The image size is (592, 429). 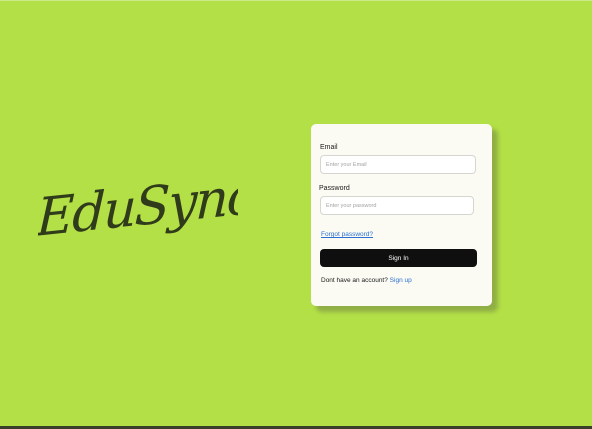 I want to click on password-input, so click(x=397, y=205).